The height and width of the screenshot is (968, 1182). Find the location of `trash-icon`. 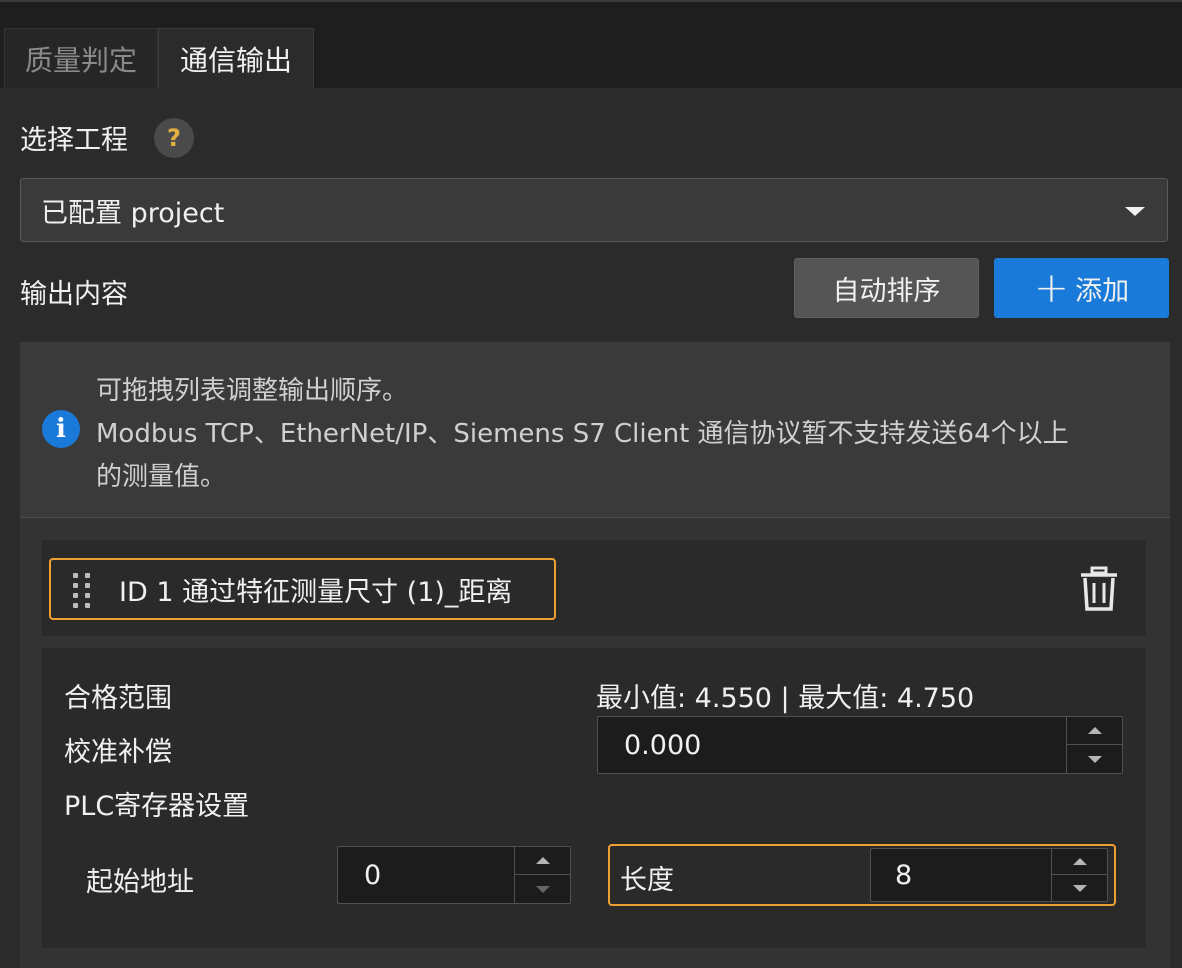

trash-icon is located at coordinates (1099, 589).